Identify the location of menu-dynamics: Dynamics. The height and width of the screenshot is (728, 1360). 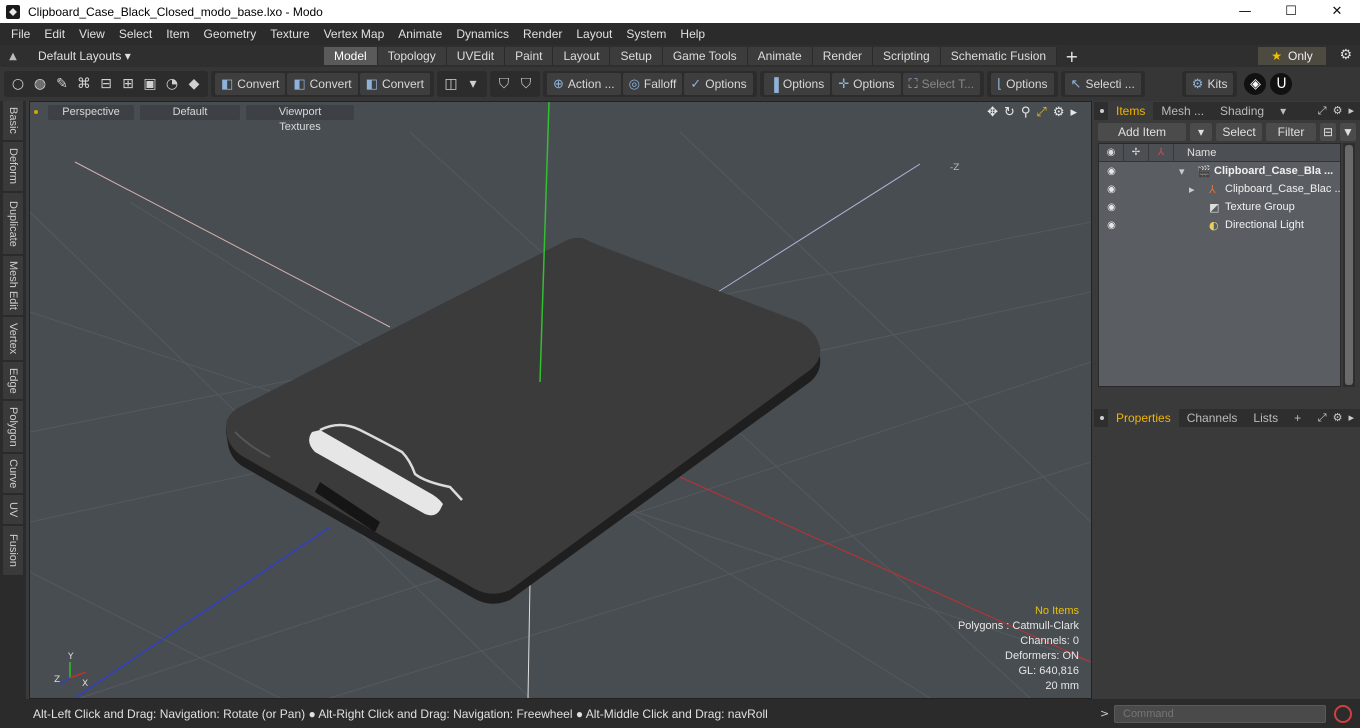
(482, 34).